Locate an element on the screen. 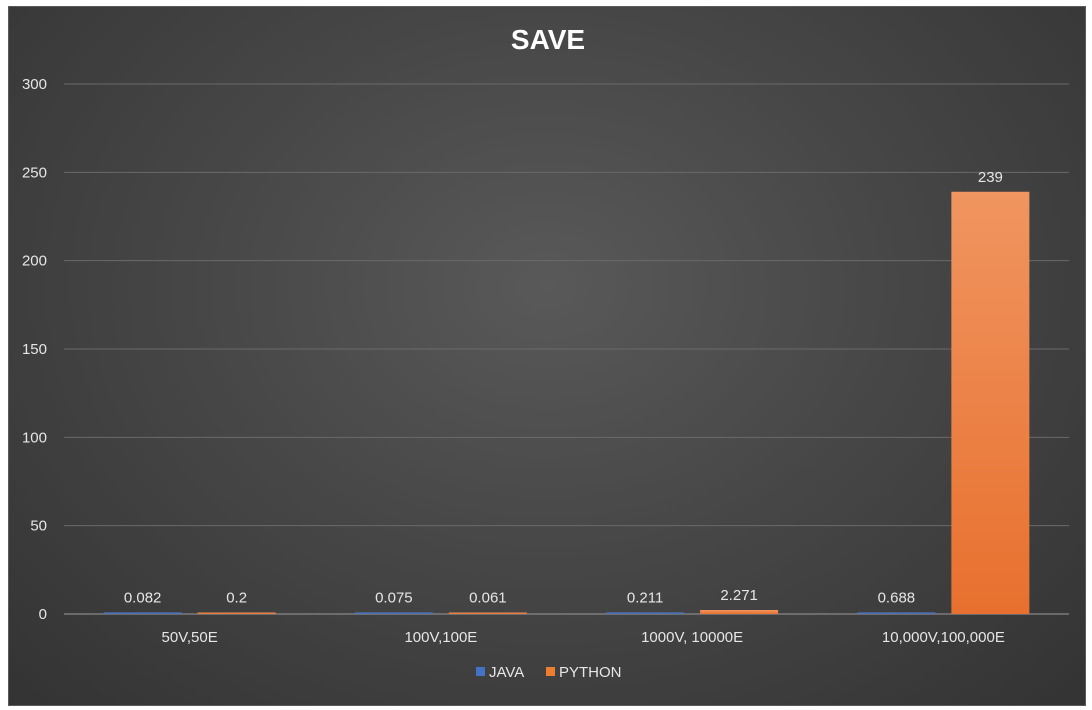 The width and height of the screenshot is (1092, 710). legend-label-python: PYTHON is located at coordinates (590, 672).